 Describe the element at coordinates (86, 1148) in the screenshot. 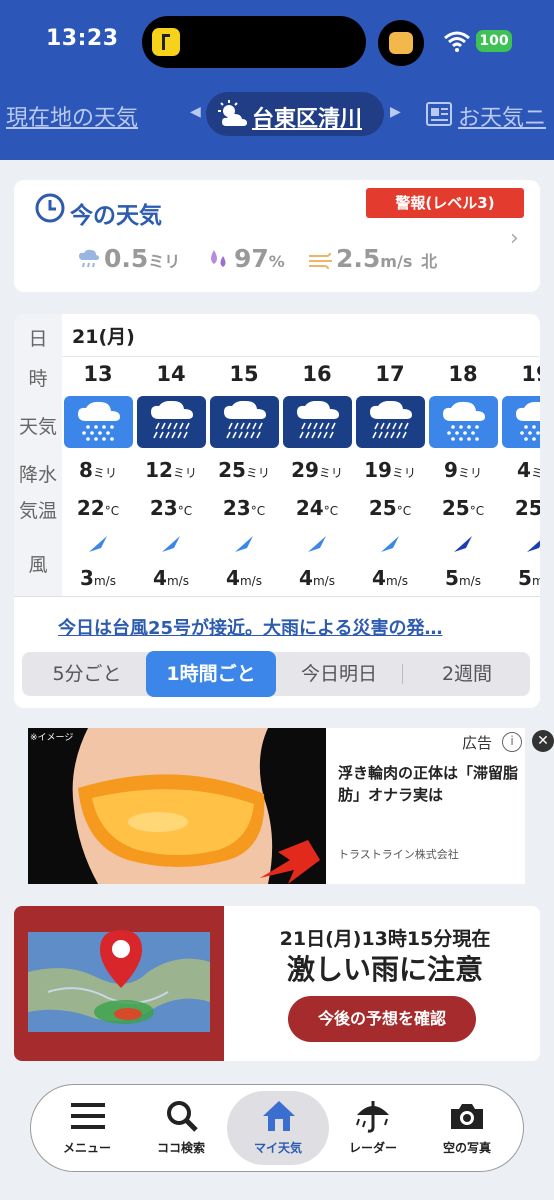

I see `nav-label: メニュー` at that location.